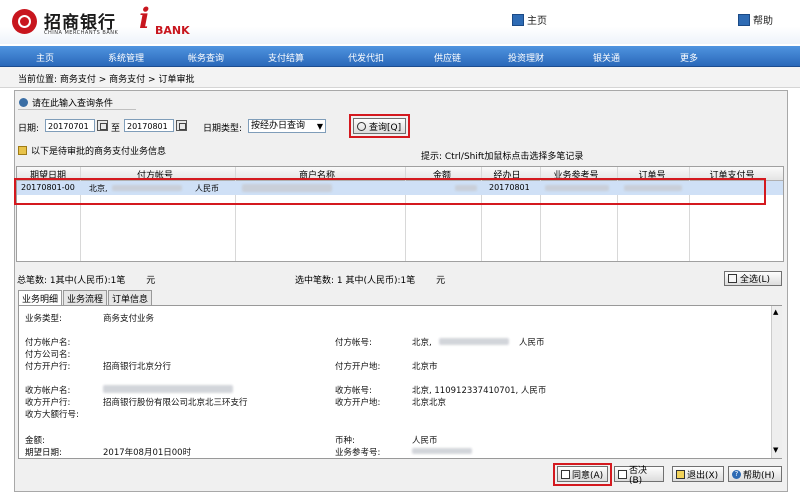 The width and height of the screenshot is (800, 496). I want to click on top-help-link: 帮助, so click(755, 19).